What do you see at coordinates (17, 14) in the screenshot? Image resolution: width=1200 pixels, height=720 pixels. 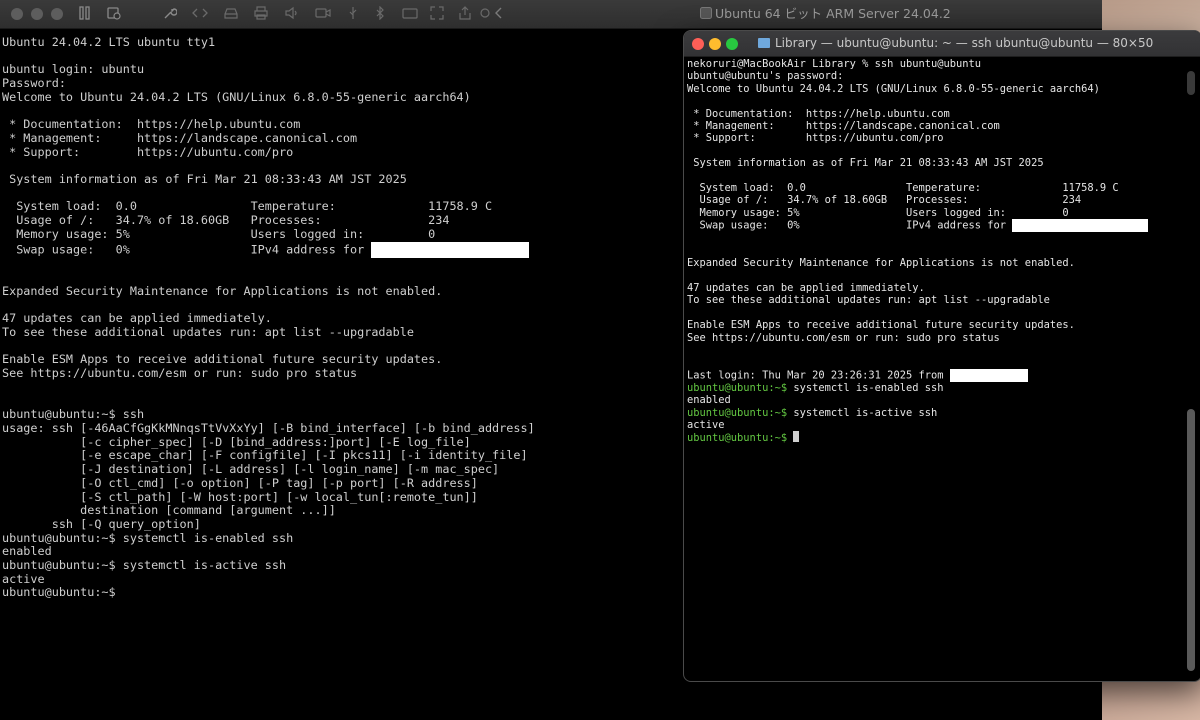 I see `vm-close-button` at bounding box center [17, 14].